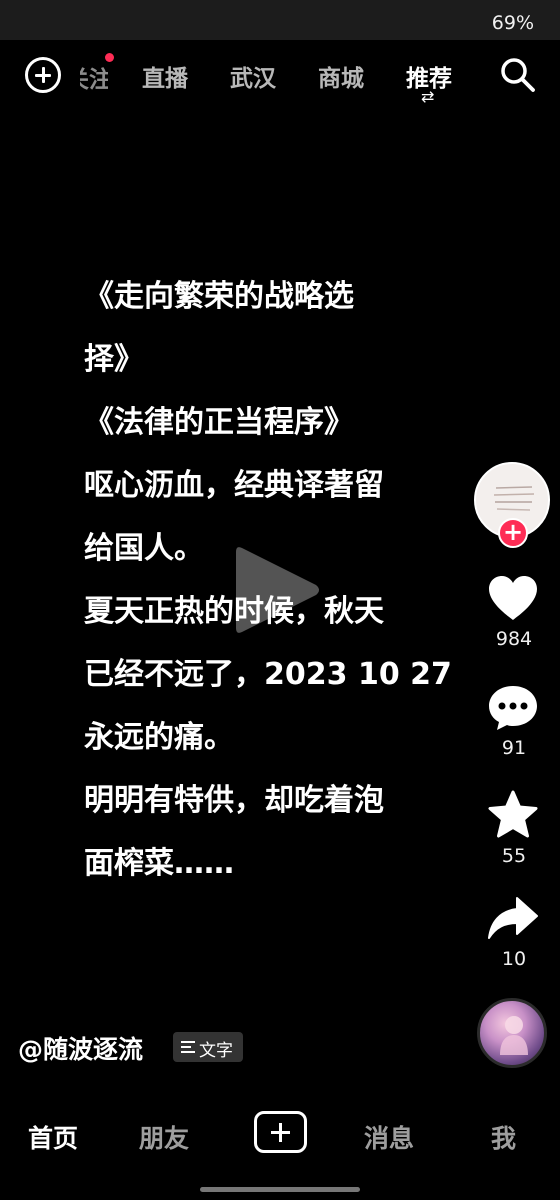 This screenshot has height=1200, width=560. Describe the element at coordinates (280, 78) in the screenshot. I see `top-nav: 关注 直播 武汉 商城 推荐 ⇄` at that location.